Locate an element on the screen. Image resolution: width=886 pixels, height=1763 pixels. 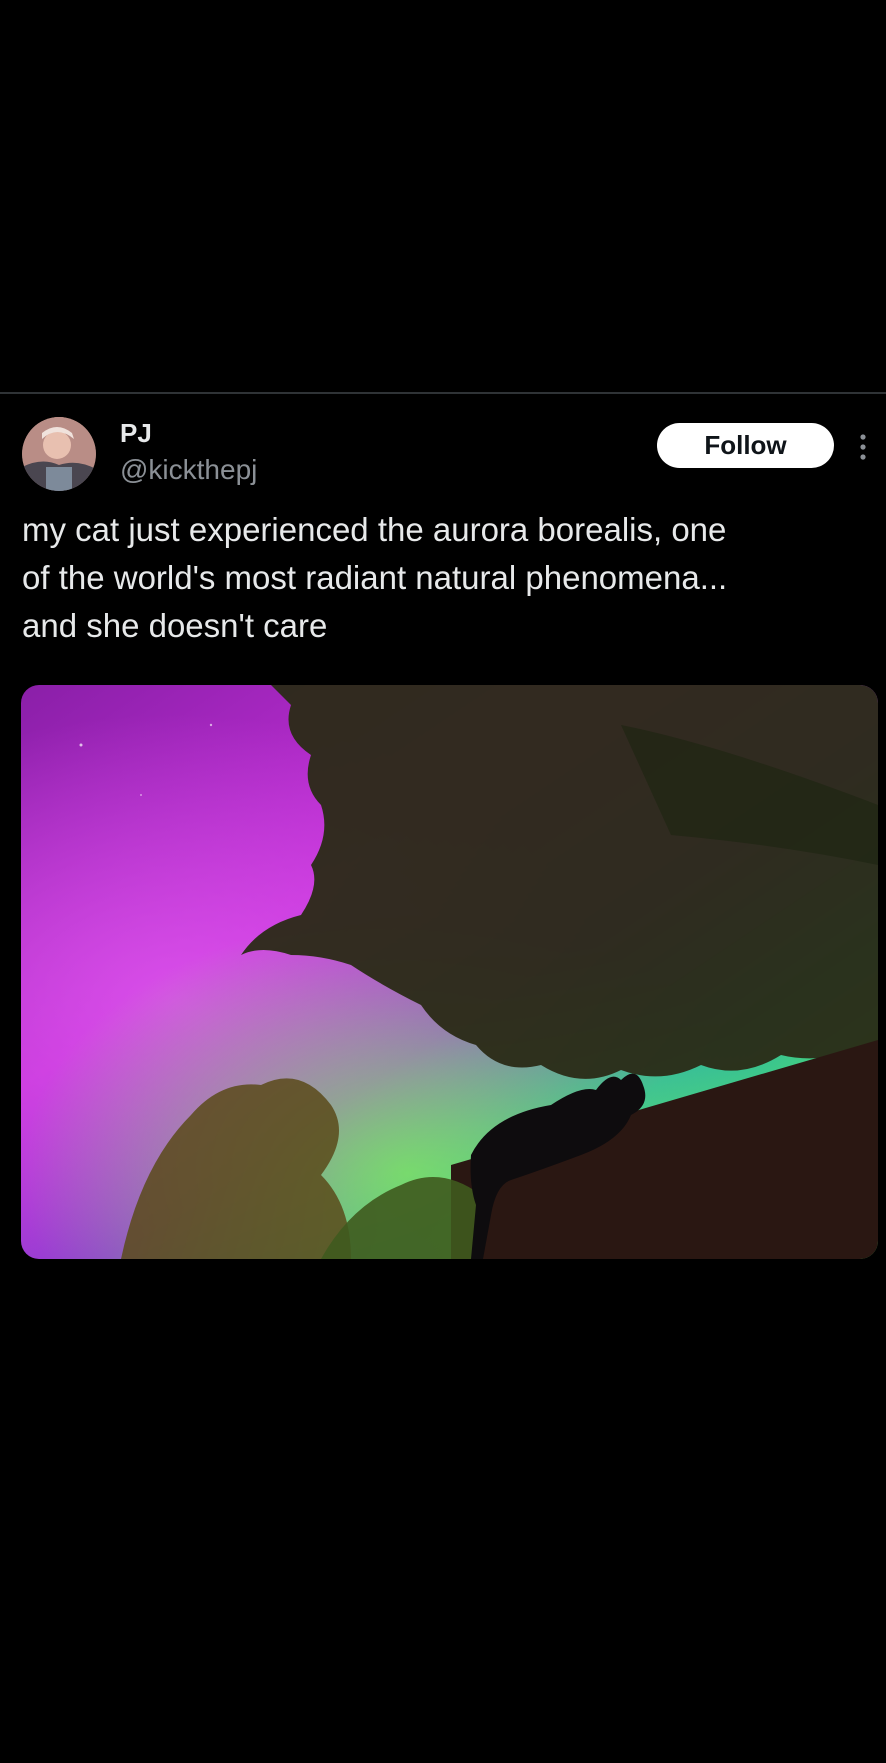
follow-button: Follow is located at coordinates (745, 445).